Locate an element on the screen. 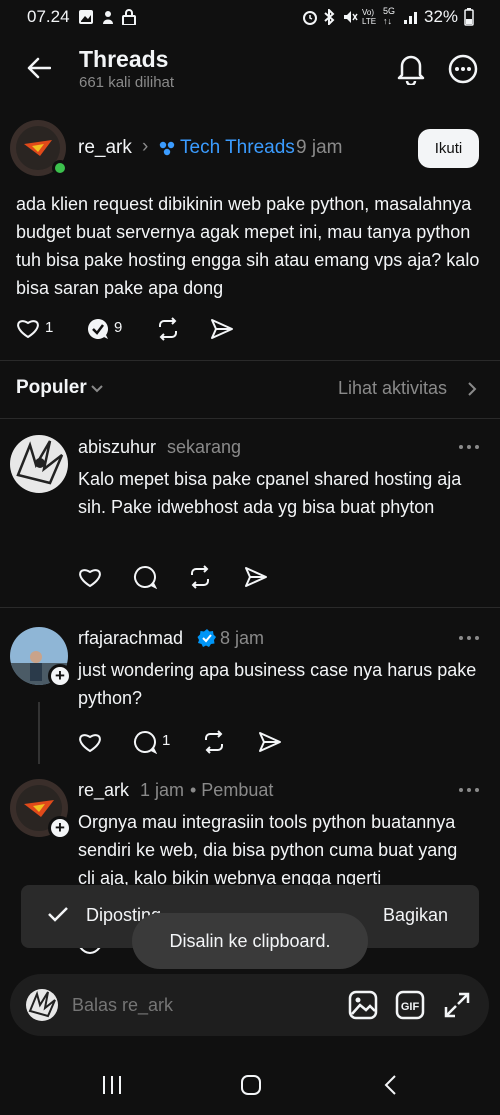 The image size is (500, 1115). reply-author-name: rfajarachmad is located at coordinates (130, 638).